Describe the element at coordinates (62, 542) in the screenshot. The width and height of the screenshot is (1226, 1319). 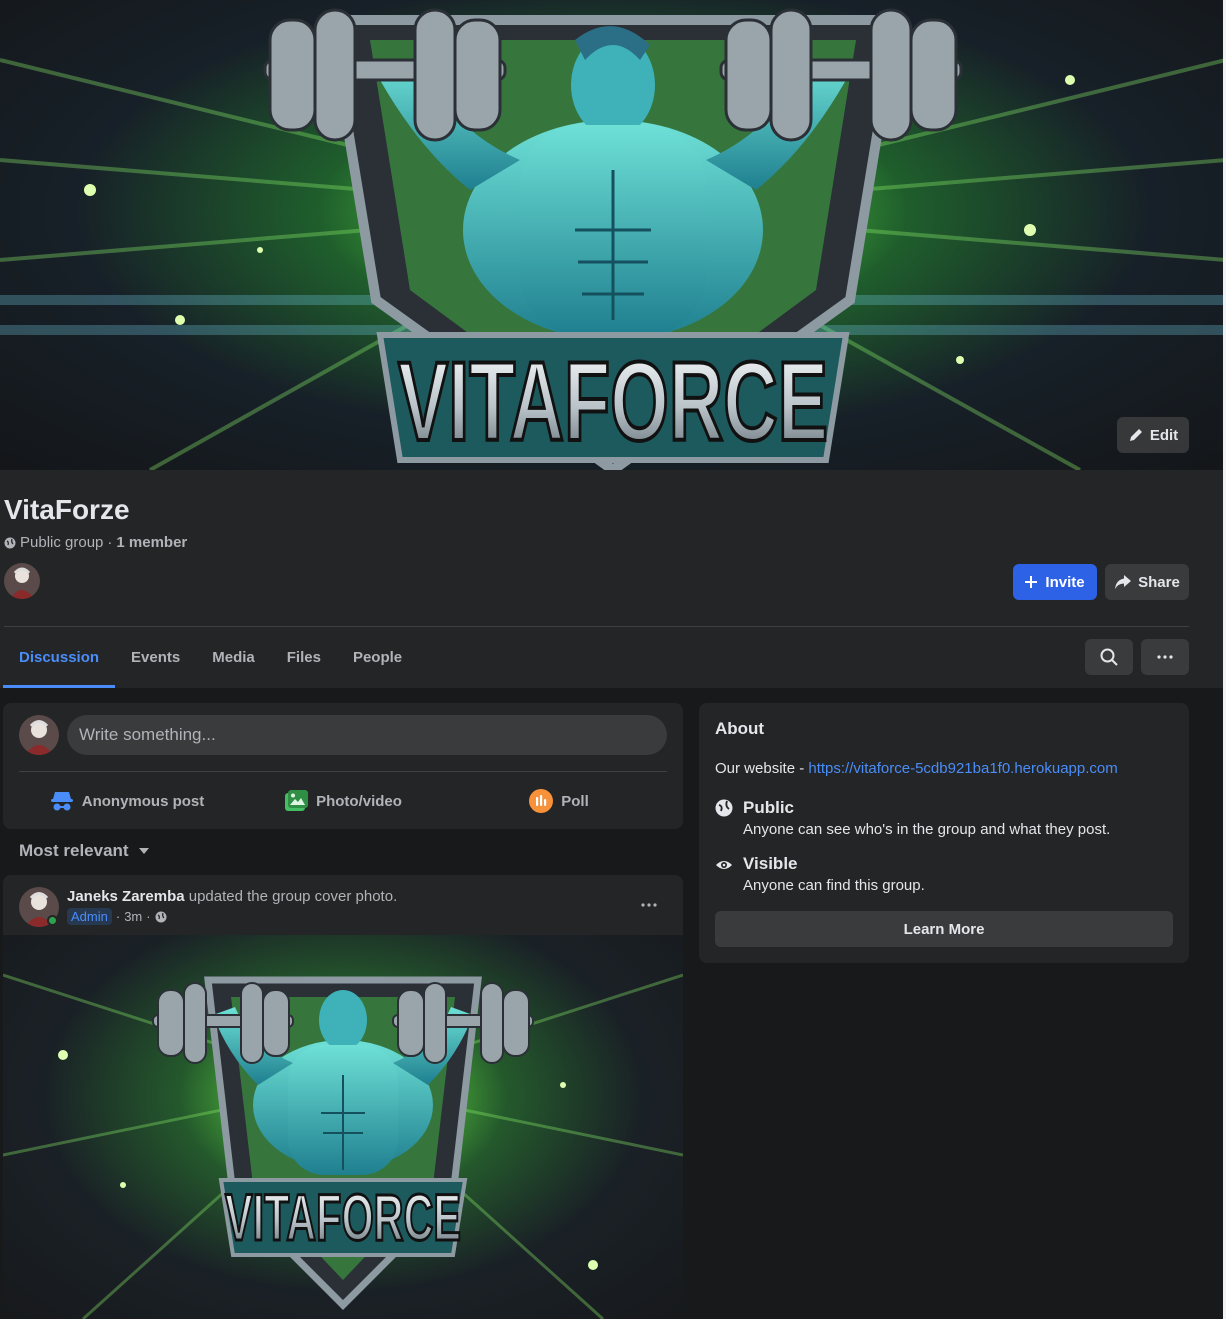
I see `group-privacy: Public group` at that location.